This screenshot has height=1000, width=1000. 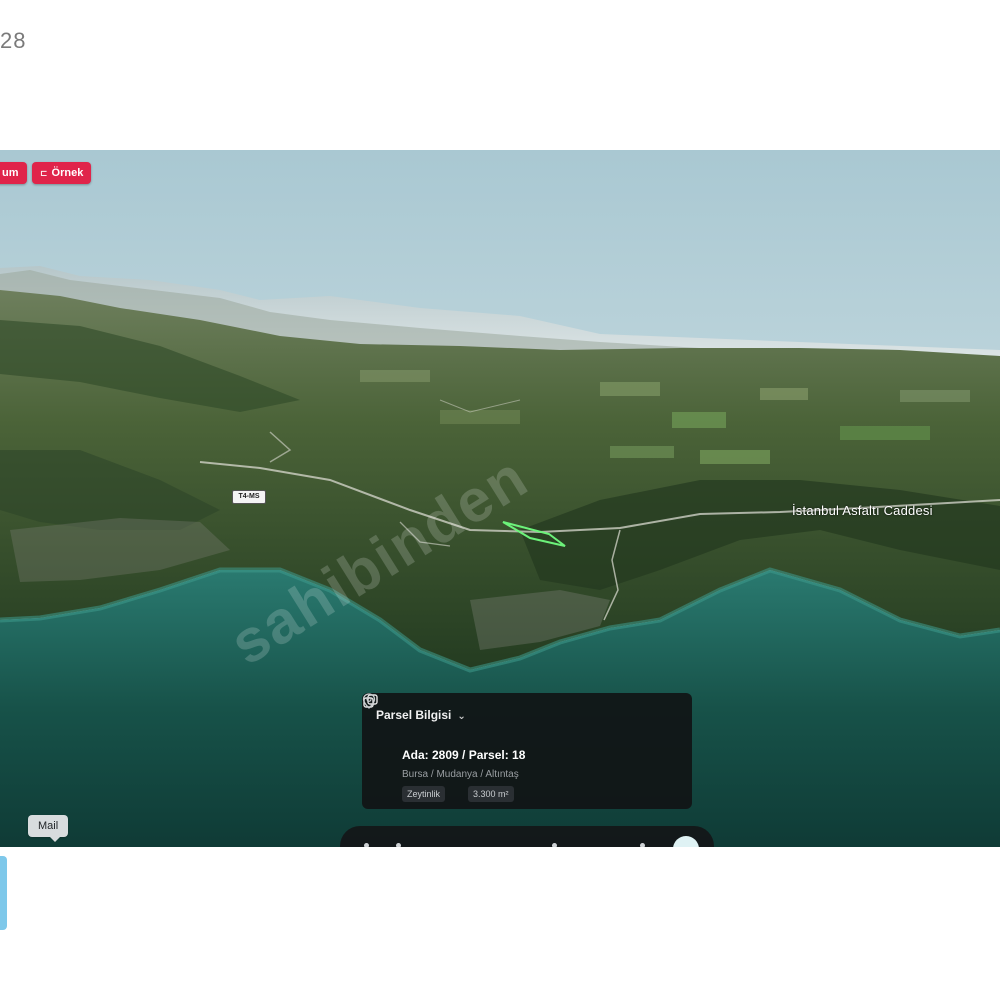 What do you see at coordinates (424, 794) in the screenshot?
I see `land-type-tag: Zeytinlik` at bounding box center [424, 794].